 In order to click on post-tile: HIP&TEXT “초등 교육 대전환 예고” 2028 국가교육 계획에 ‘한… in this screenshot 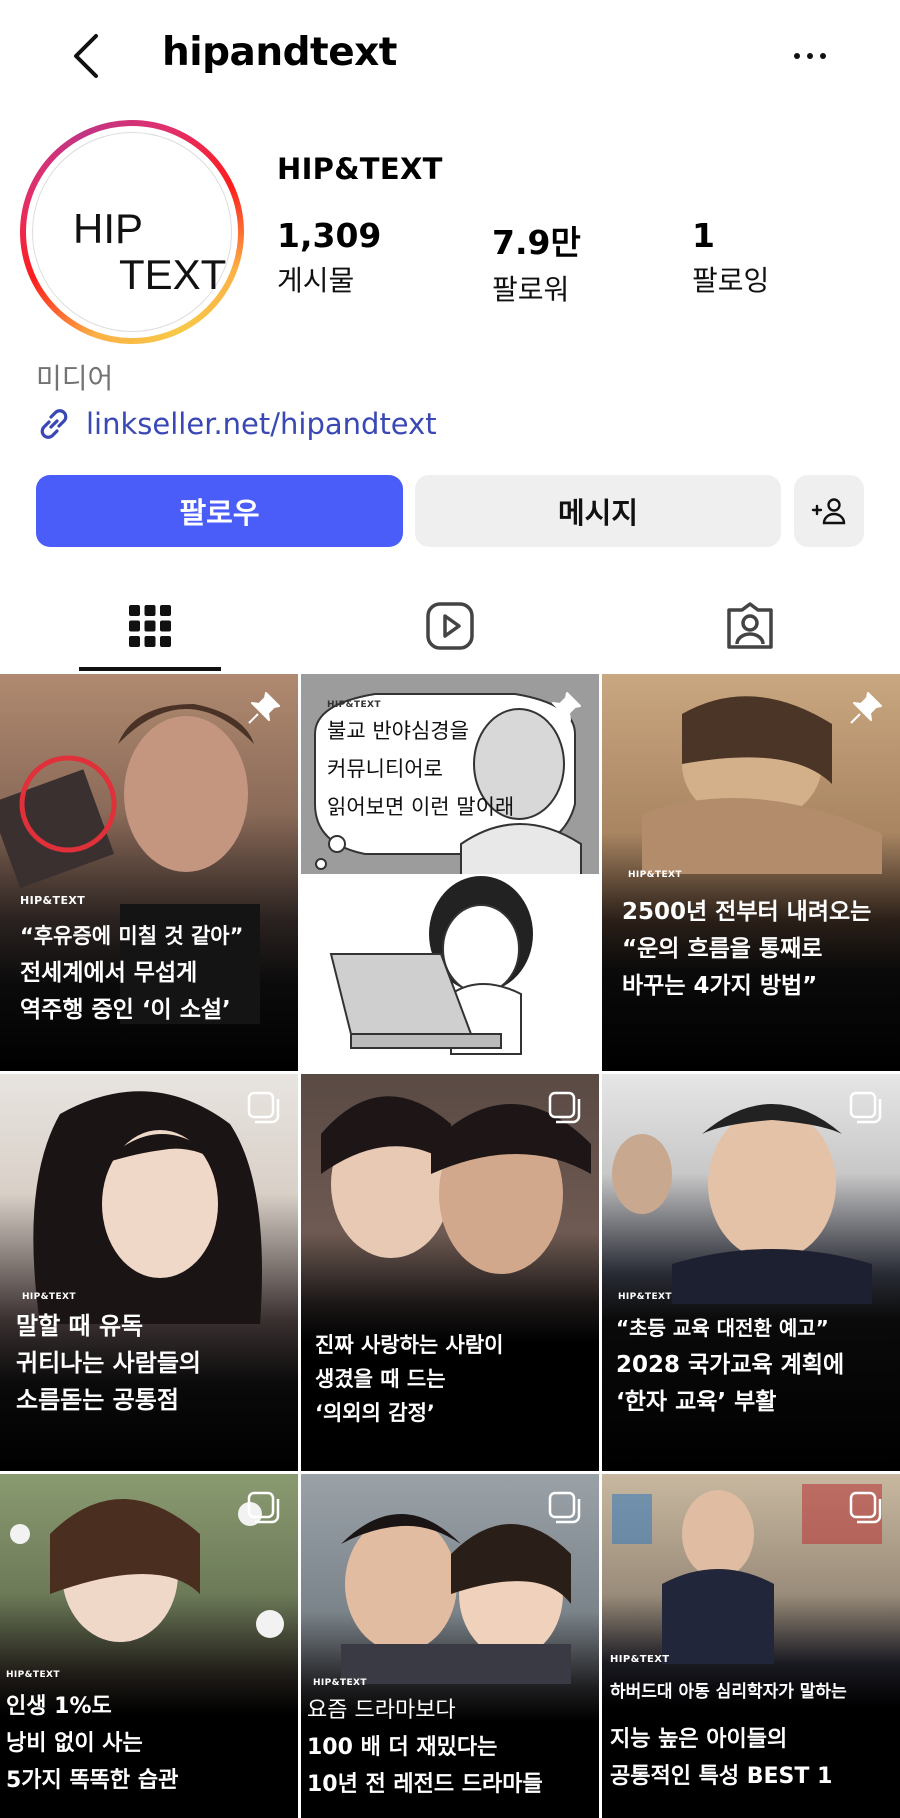, I will do `click(751, 1272)`.